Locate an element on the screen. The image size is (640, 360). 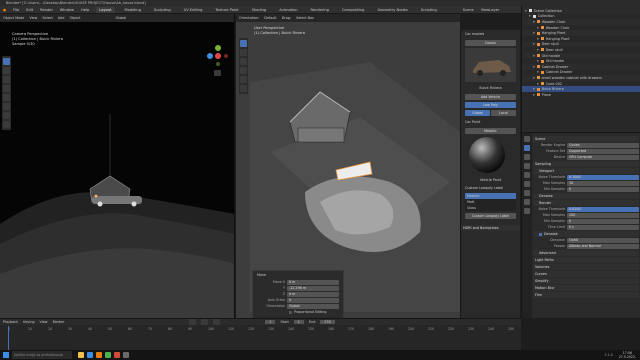
material-preview-sphere is located at coordinates (487, 155).